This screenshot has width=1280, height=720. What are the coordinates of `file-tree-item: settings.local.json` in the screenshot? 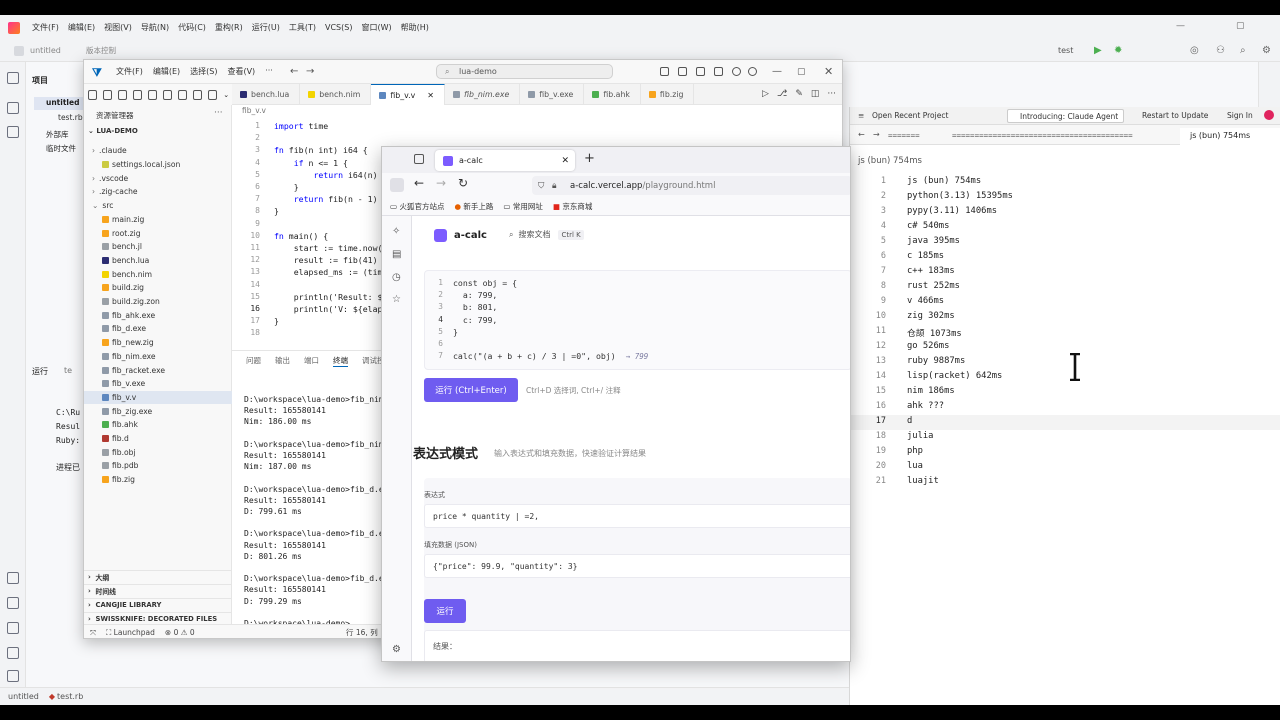 It's located at (158, 165).